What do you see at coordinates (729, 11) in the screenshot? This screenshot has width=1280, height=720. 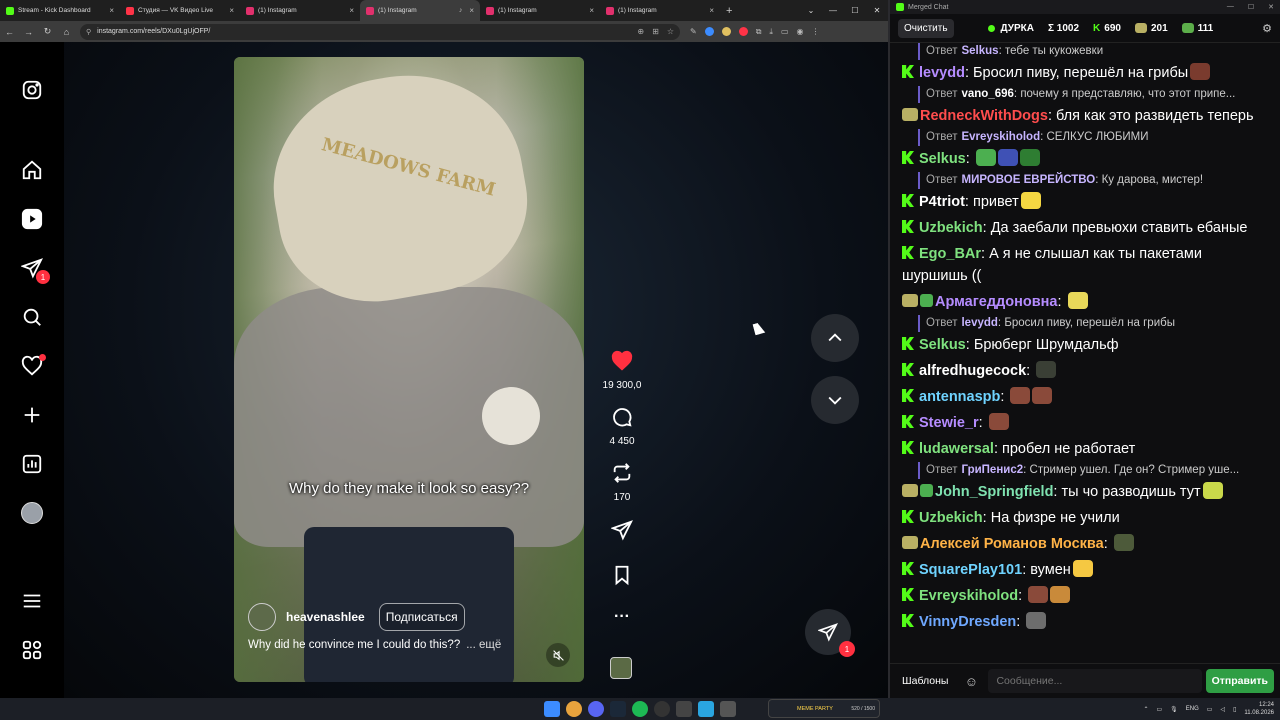 I see `new-tab-button: +` at bounding box center [729, 11].